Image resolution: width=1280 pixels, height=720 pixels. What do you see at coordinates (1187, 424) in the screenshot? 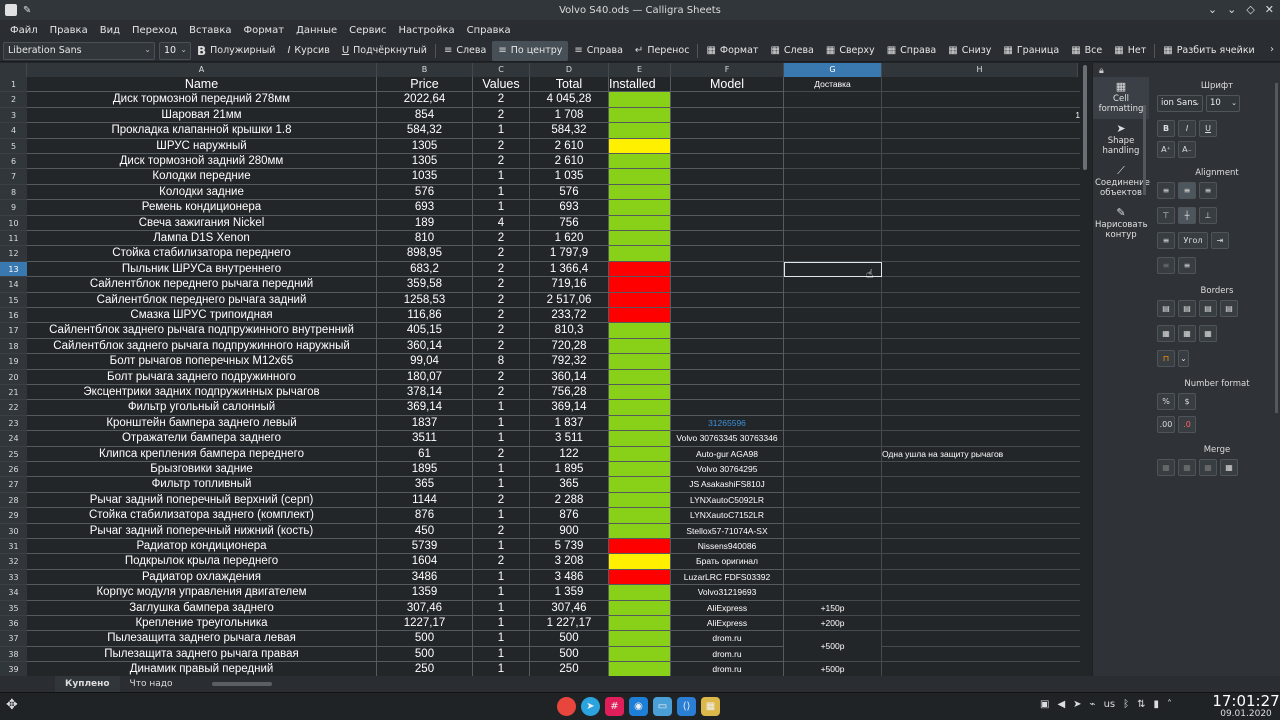
I see `decrease-precision-icon: .0` at bounding box center [1187, 424].